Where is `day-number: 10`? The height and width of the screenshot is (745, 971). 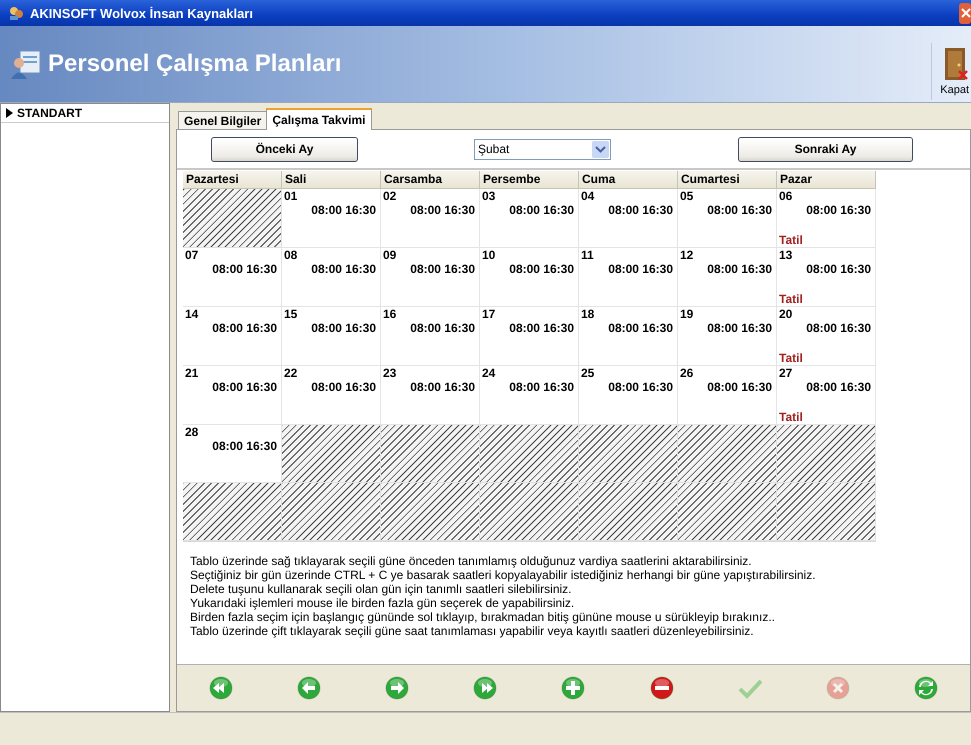 day-number: 10 is located at coordinates (489, 255).